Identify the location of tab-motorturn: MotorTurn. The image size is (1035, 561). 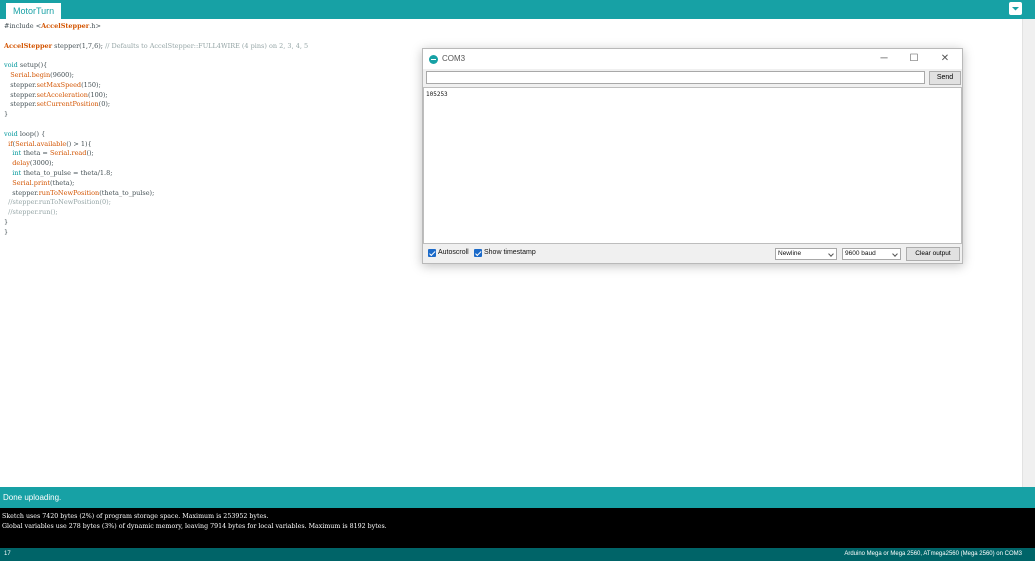
(34, 11).